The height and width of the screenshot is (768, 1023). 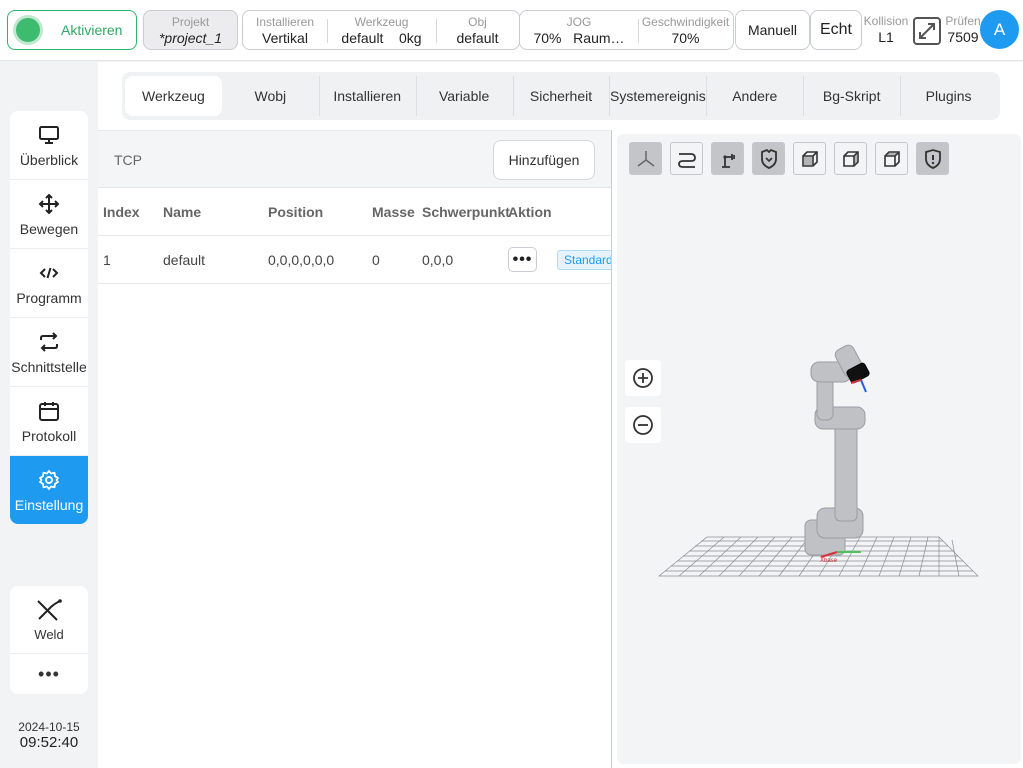 What do you see at coordinates (686, 158) in the screenshot?
I see `view-path-icon` at bounding box center [686, 158].